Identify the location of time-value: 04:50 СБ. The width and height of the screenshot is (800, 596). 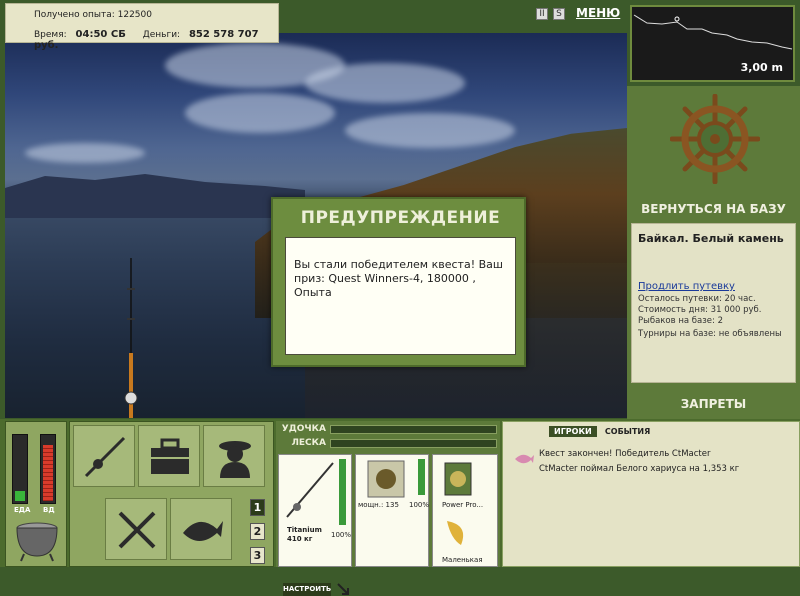
(100, 34).